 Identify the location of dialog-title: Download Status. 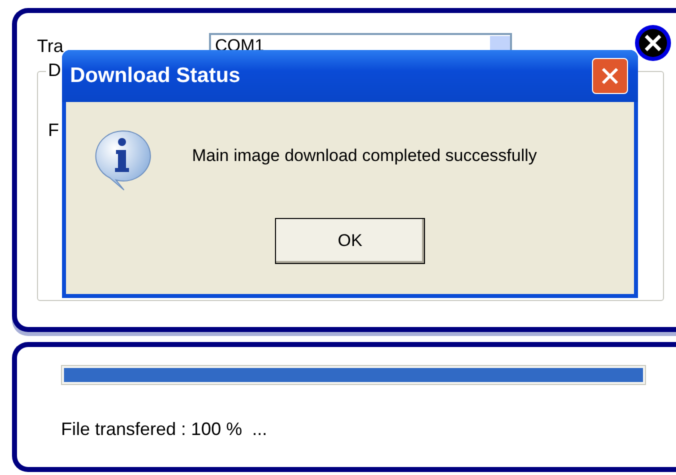
(155, 76).